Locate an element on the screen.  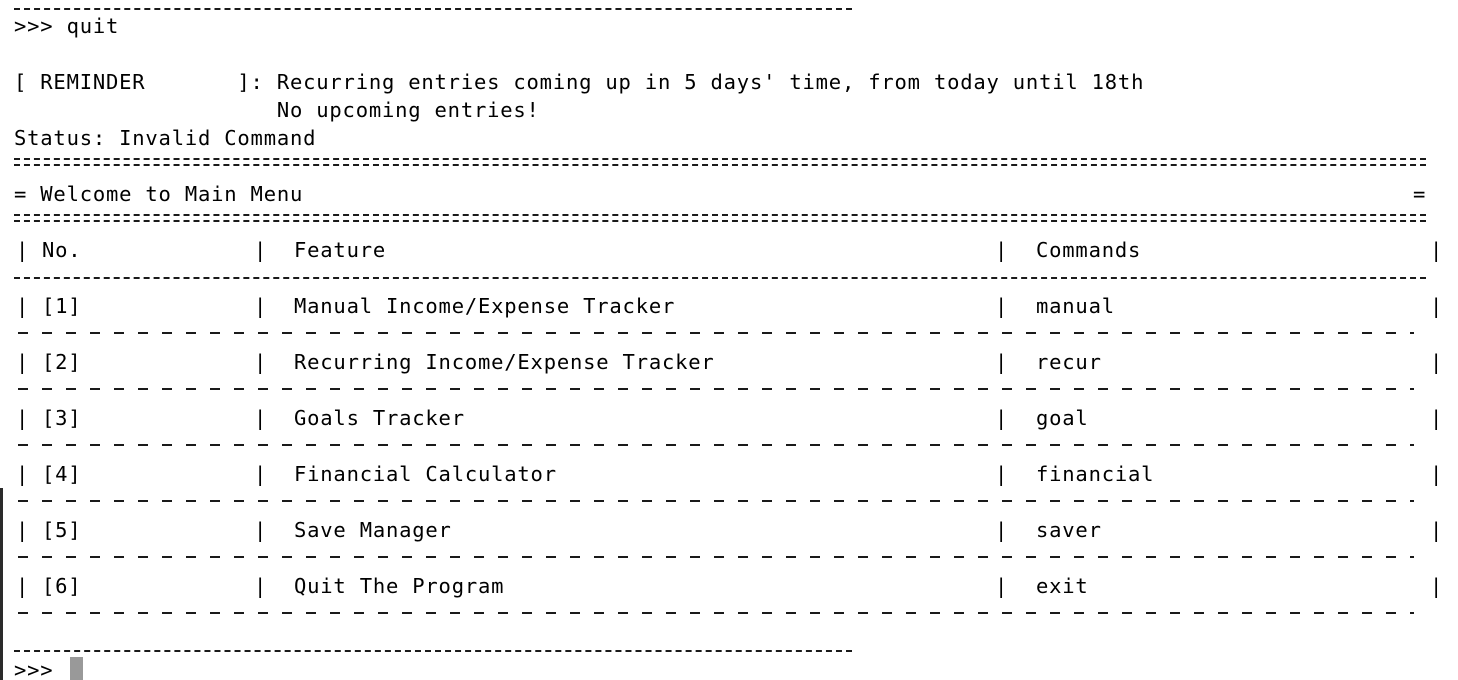
row-number: [1] is located at coordinates (62, 306).